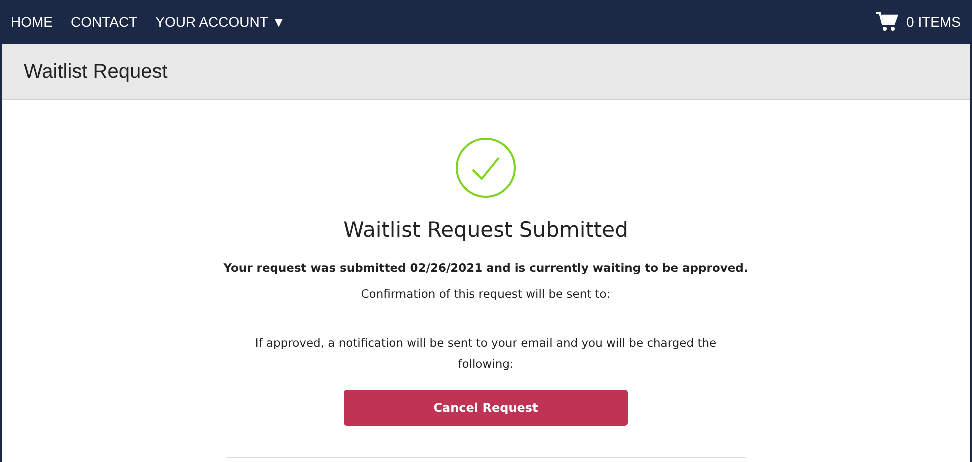 This screenshot has height=462, width=972. Describe the element at coordinates (486, 268) in the screenshot. I see `status-message: Your request was submitted 02/26/2021 and is currently waiting to be approved.` at that location.